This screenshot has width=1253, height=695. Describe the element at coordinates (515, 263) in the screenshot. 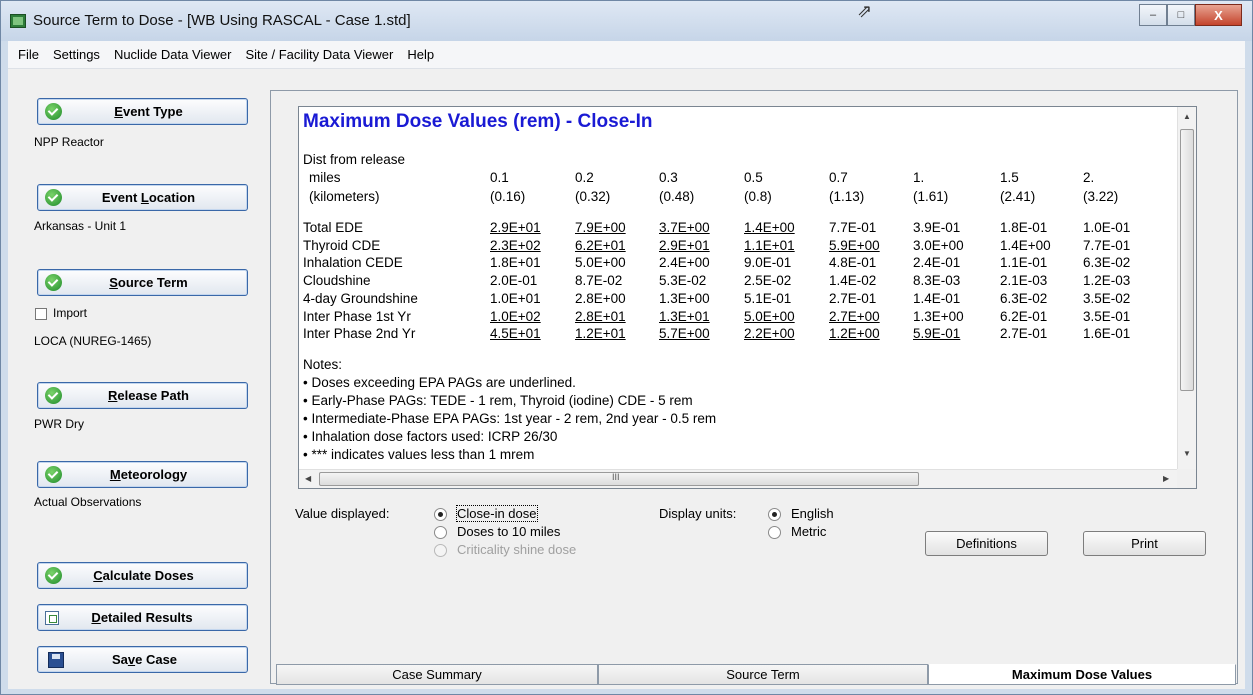

I see `dose-value-cell: 1.8E+01` at that location.